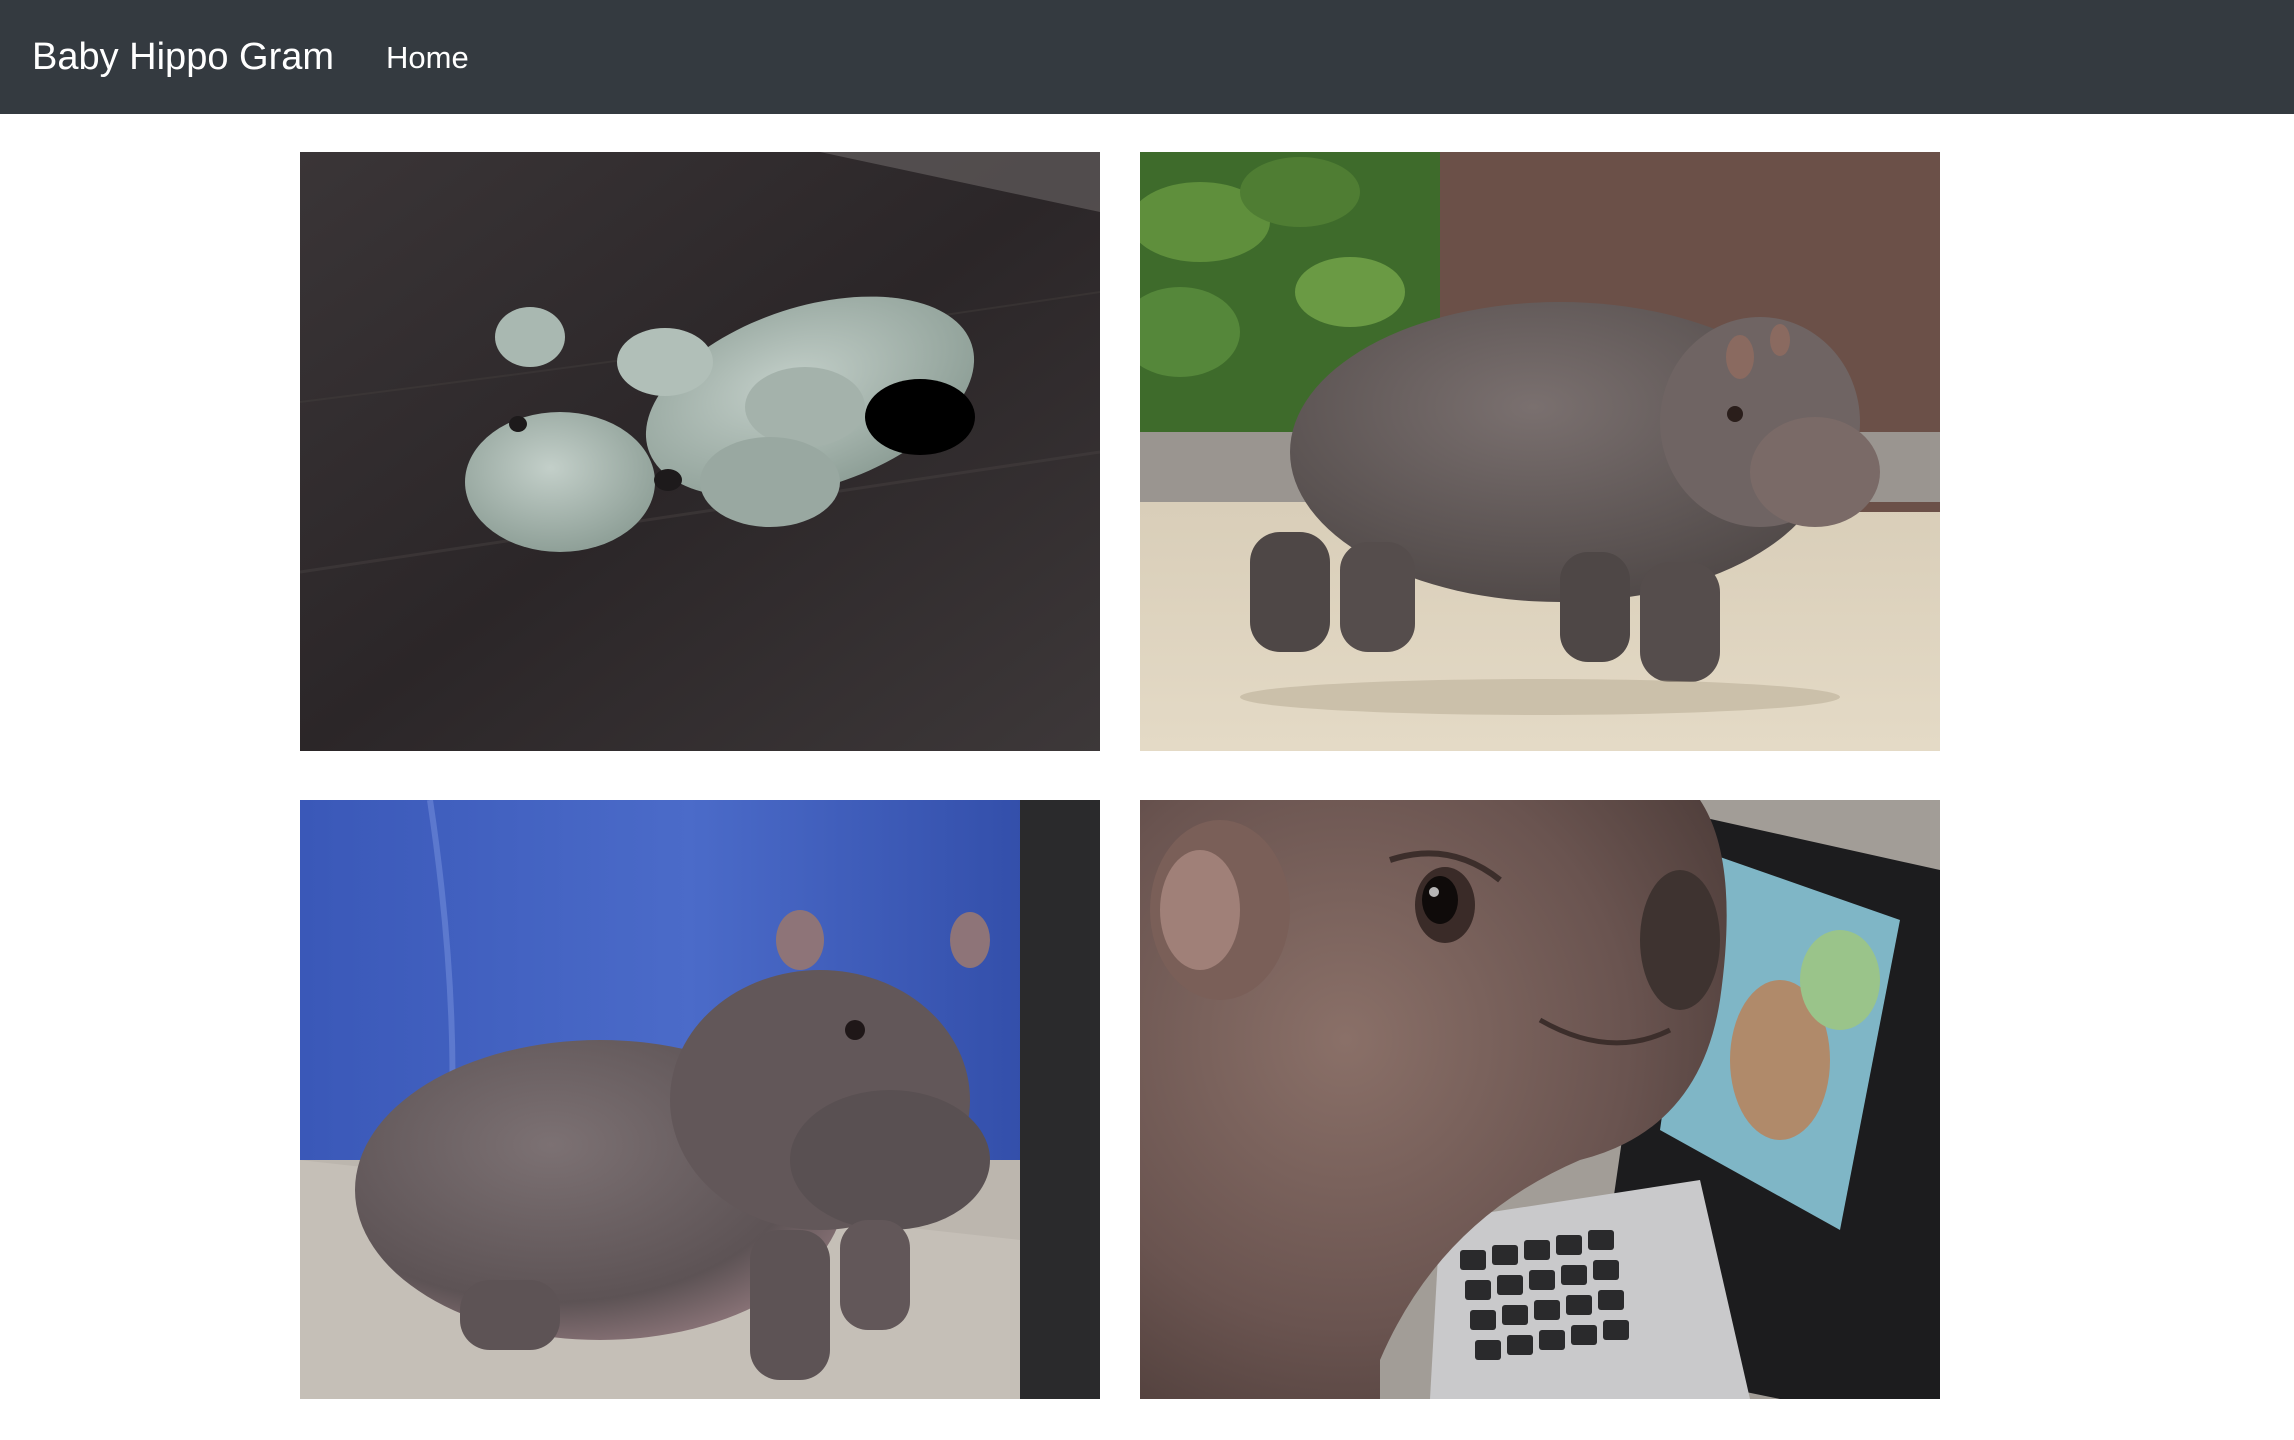  I want to click on gallery-photo-hippo-sitting, so click(700, 1099).